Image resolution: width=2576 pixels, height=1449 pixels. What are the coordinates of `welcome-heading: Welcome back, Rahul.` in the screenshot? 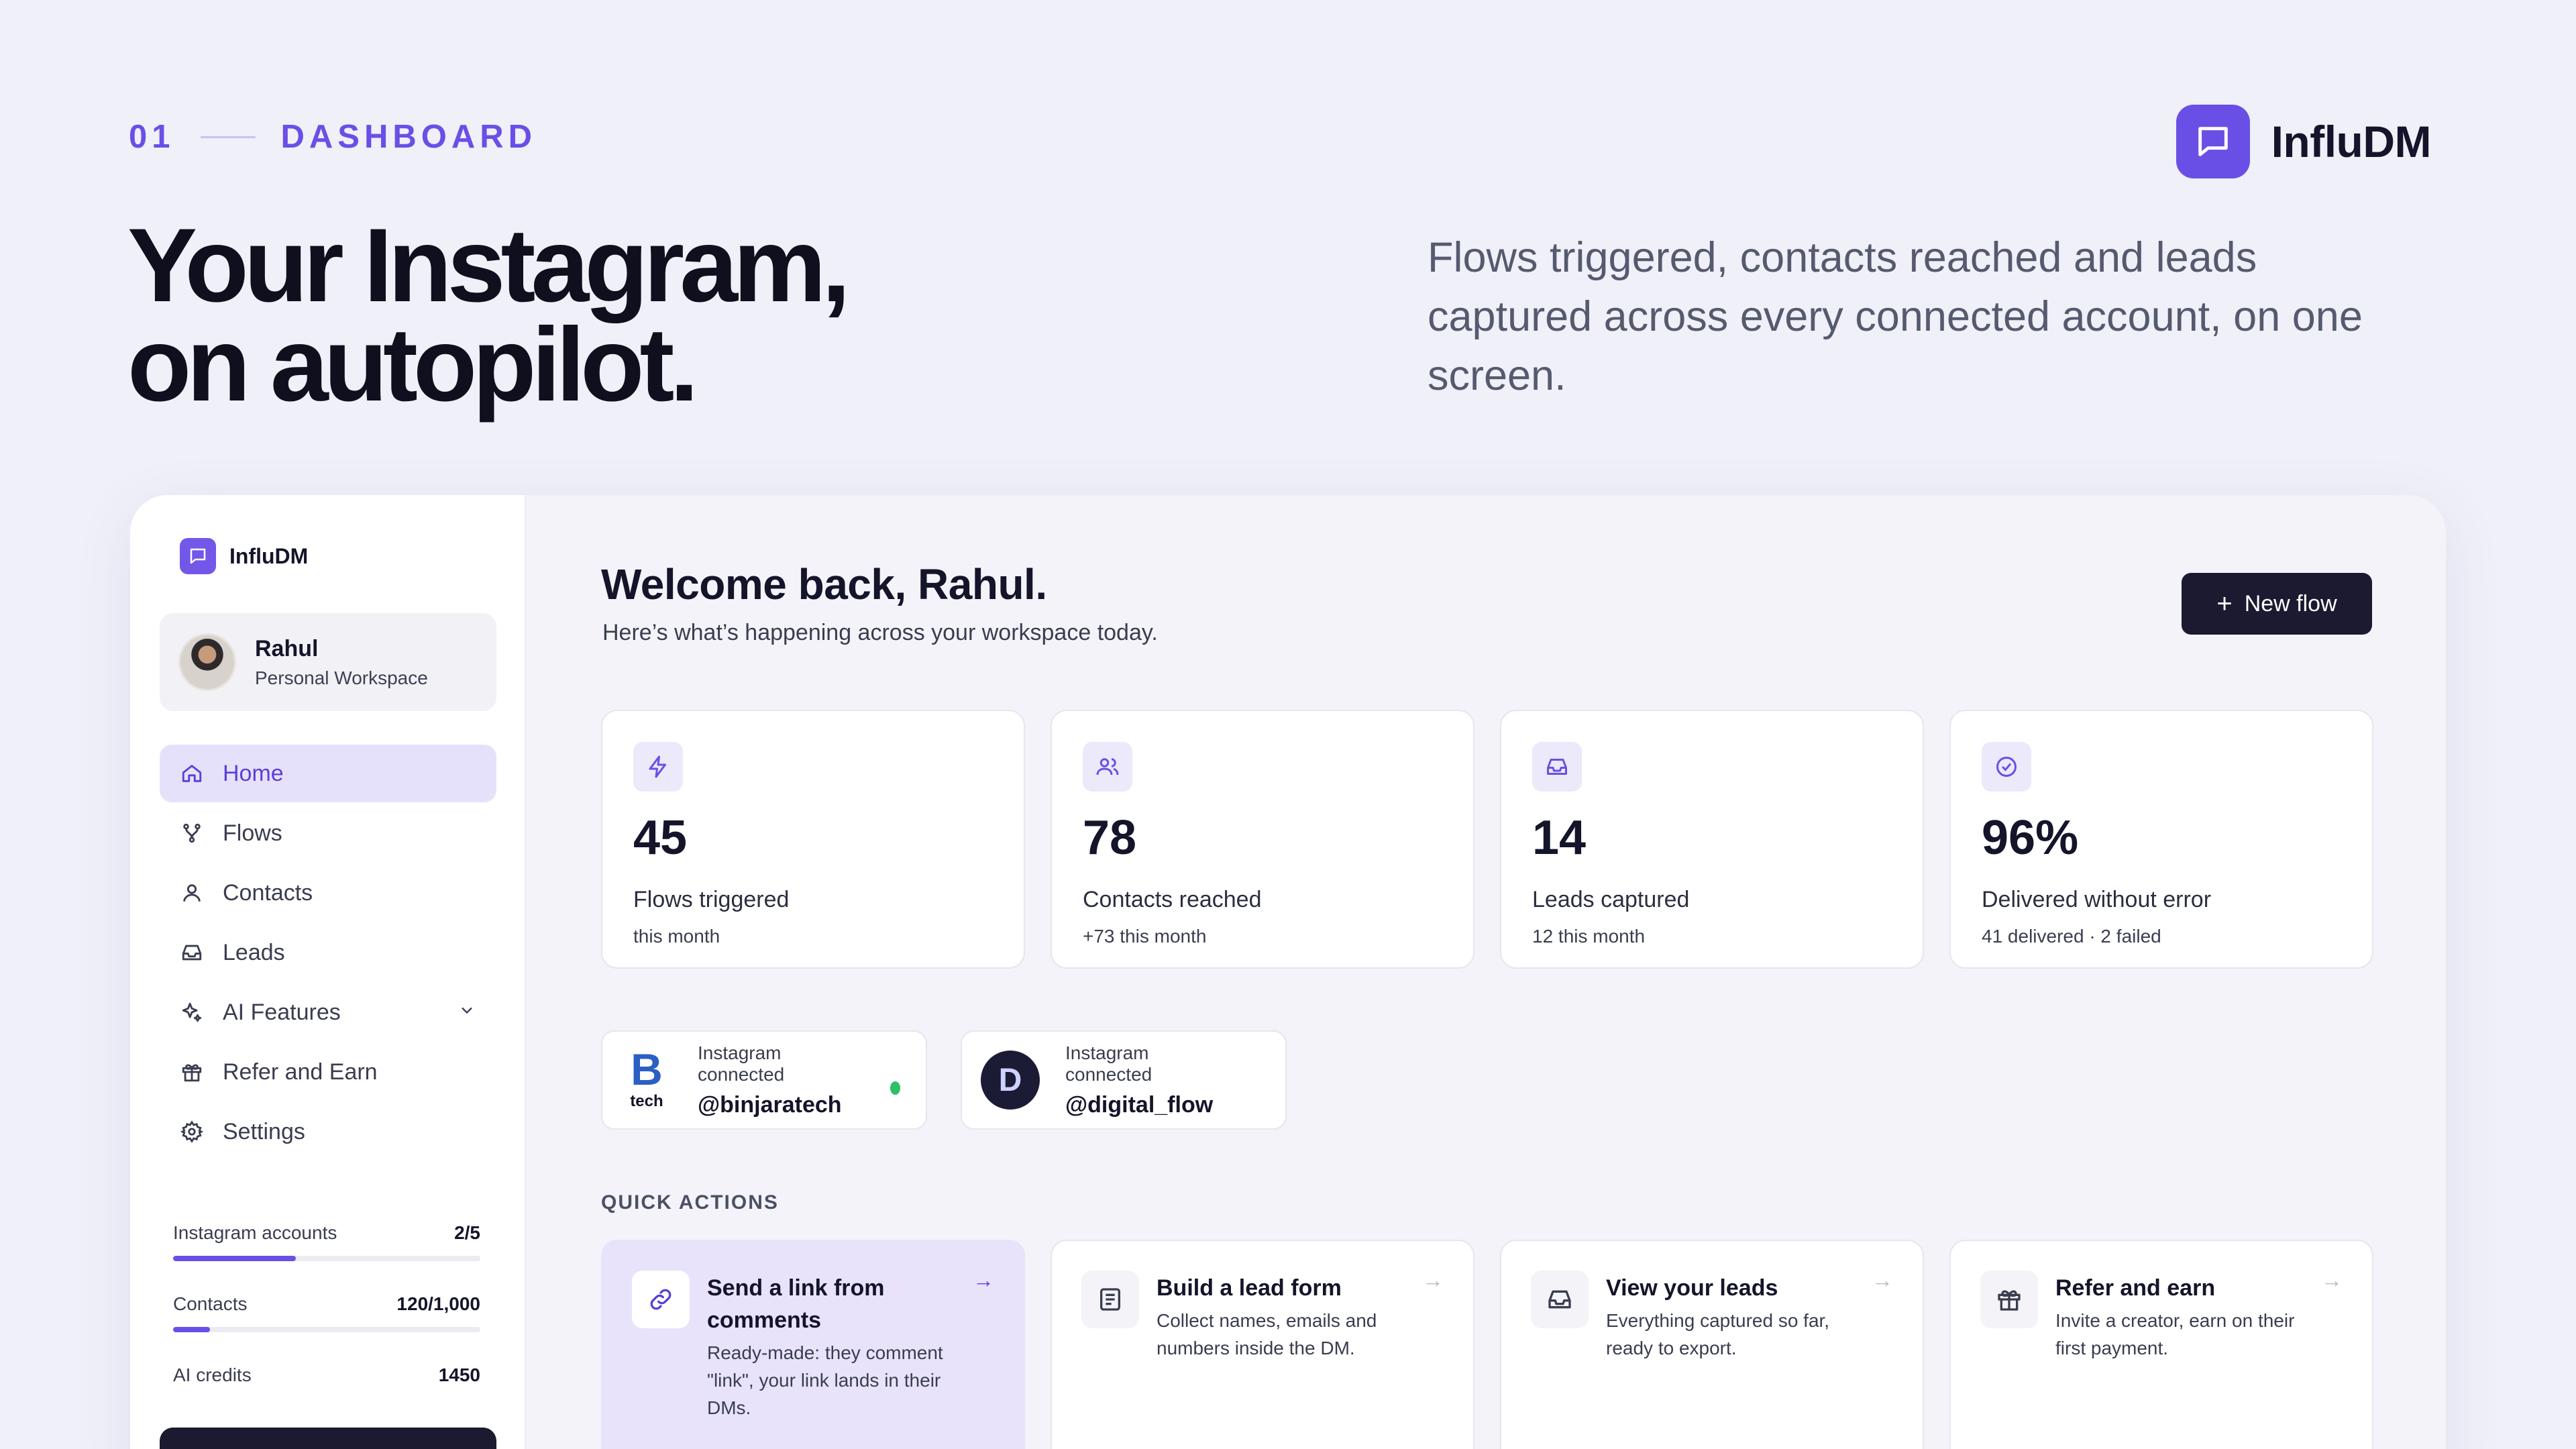 It's located at (824, 584).